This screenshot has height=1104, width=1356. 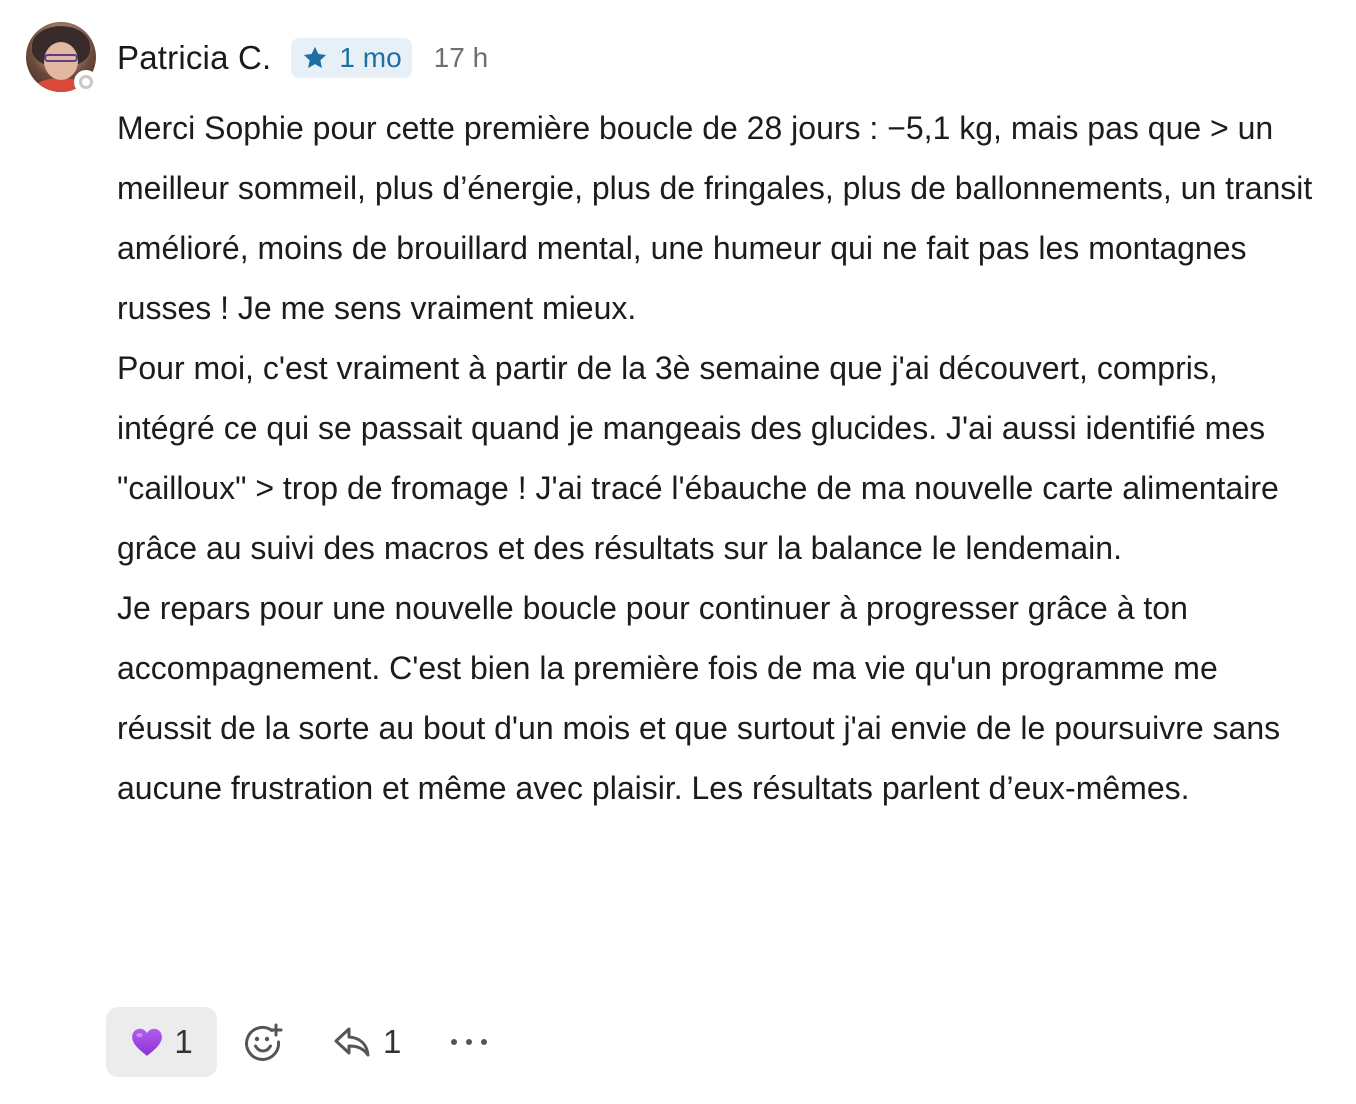 I want to click on add-reaction-icon, so click(x=264, y=1042).